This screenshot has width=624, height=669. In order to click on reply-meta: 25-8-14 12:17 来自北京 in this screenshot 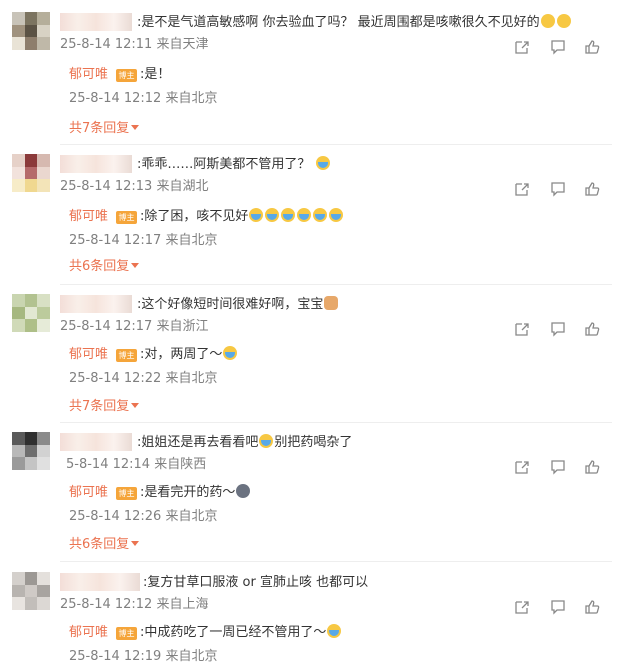, I will do `click(143, 240)`.